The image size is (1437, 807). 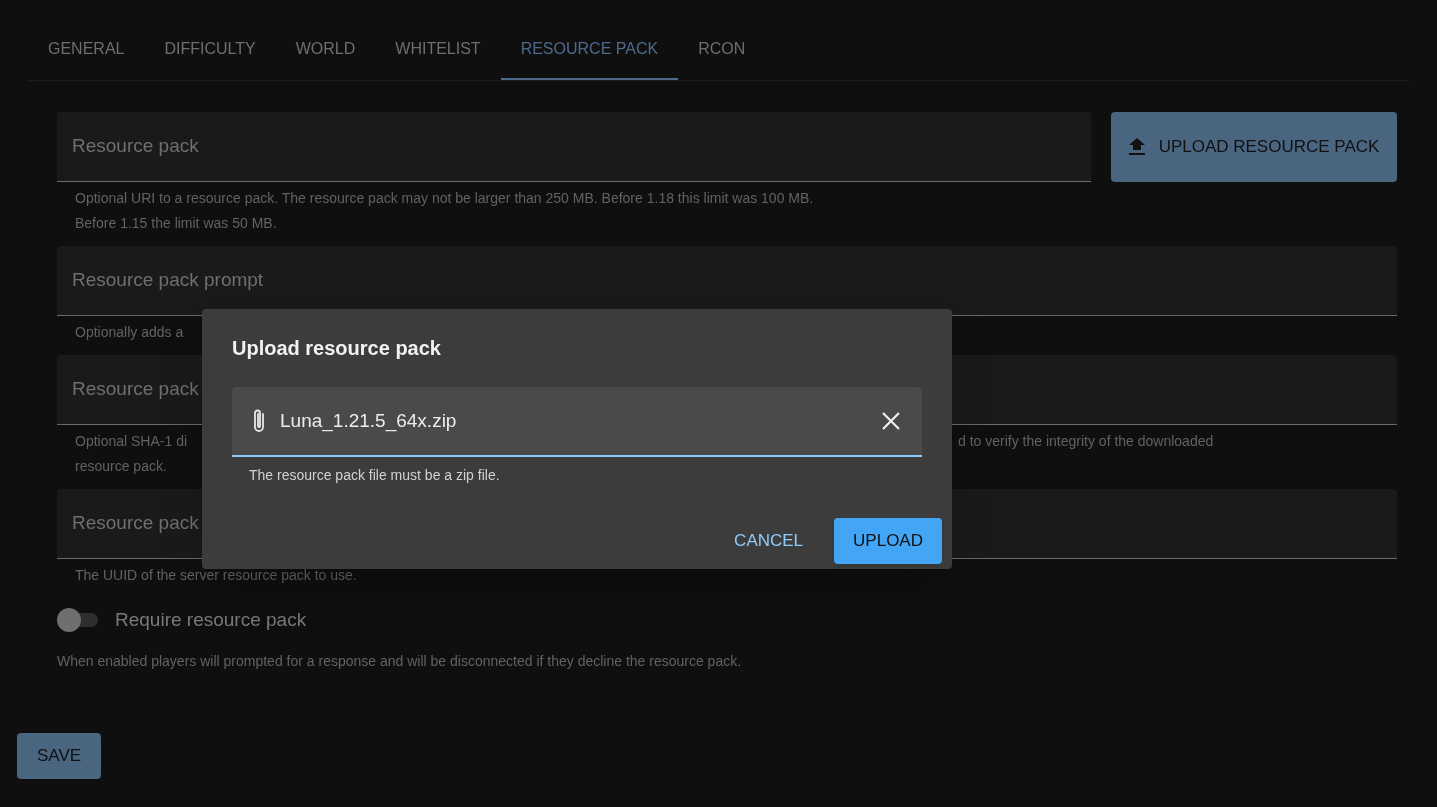 What do you see at coordinates (769, 541) in the screenshot?
I see `cancel-button: CANCEL` at bounding box center [769, 541].